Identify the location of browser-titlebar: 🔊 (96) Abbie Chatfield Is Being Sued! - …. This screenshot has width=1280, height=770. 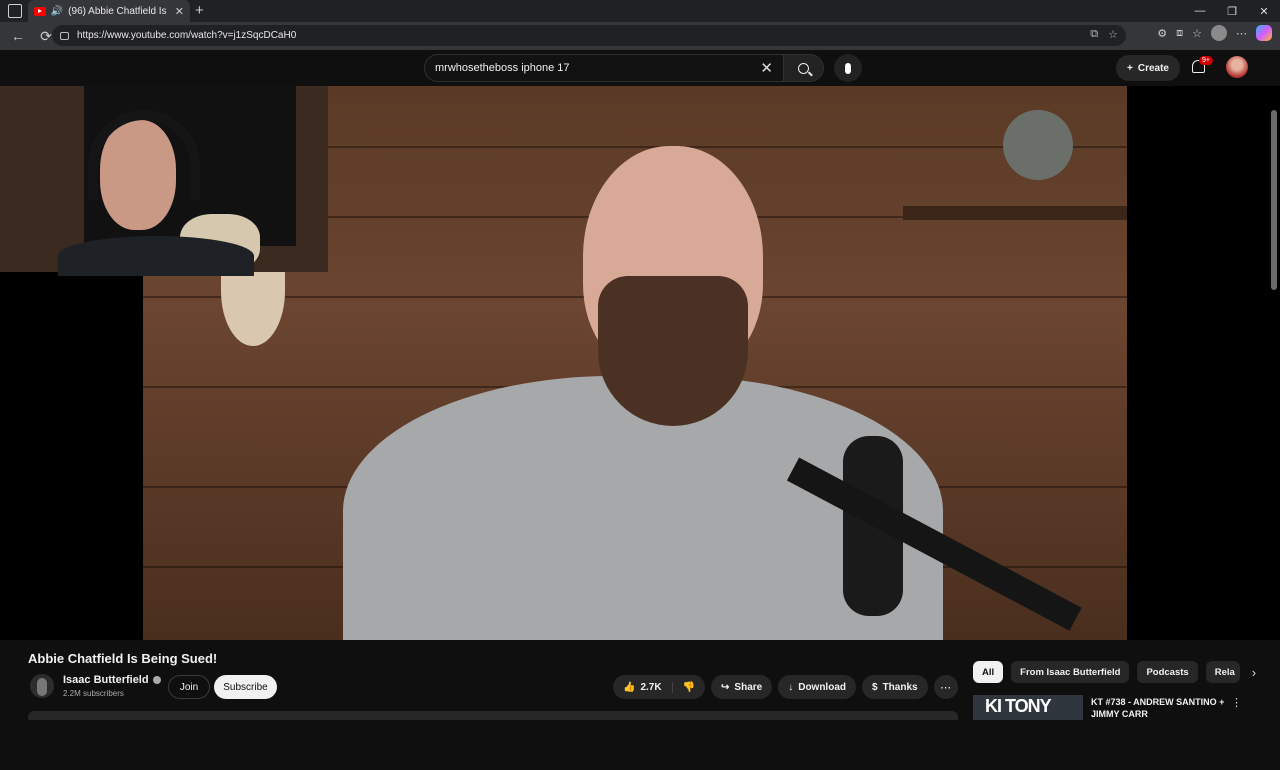
(640, 11).